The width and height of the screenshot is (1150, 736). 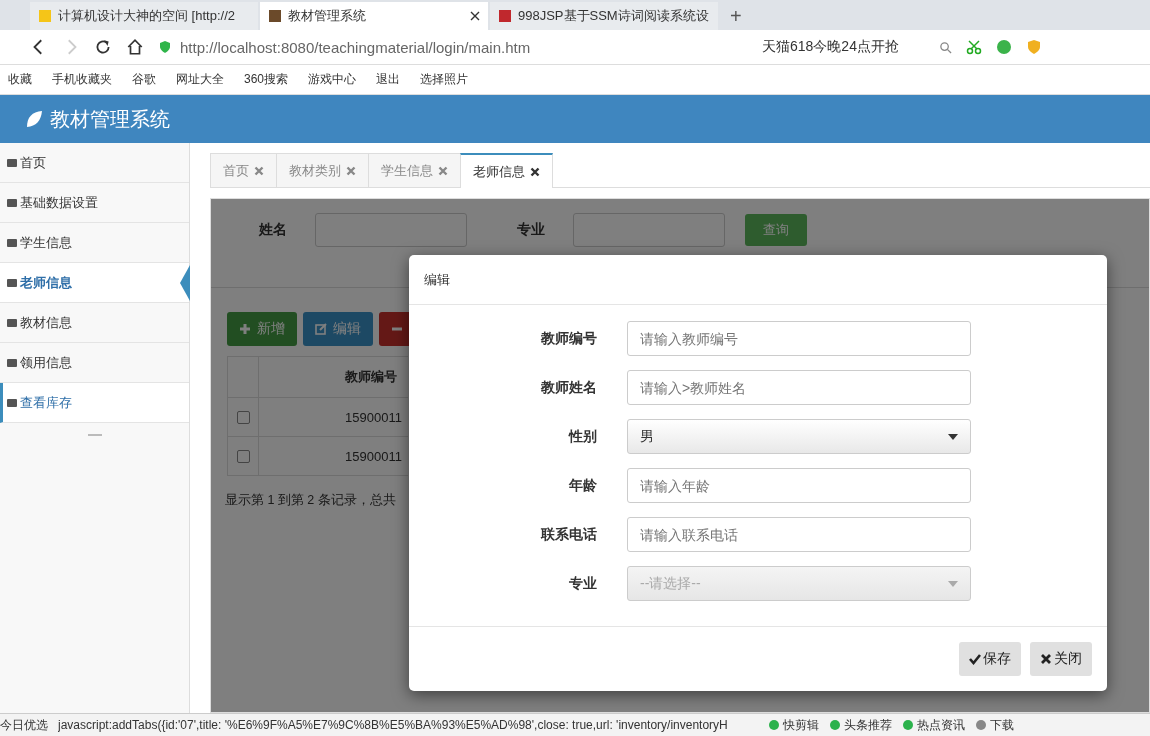 I want to click on search-field: 天猫618今晚24点开抢, so click(x=857, y=47).